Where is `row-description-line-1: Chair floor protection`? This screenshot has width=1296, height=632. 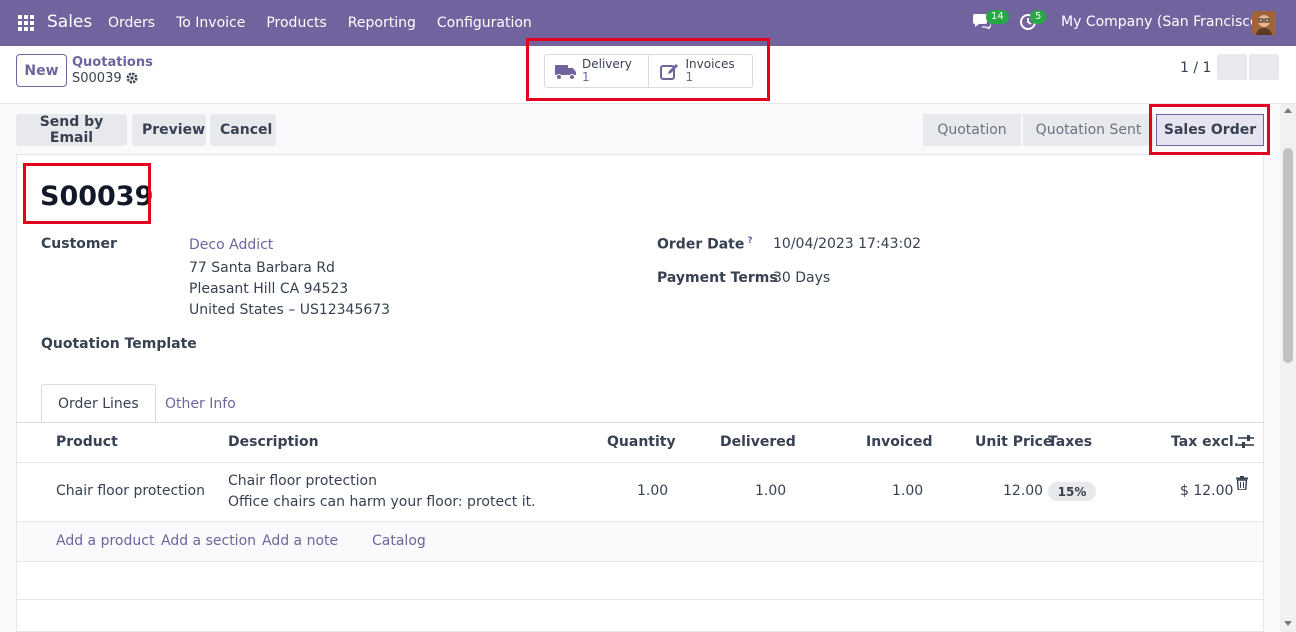
row-description-line-1: Chair floor protection is located at coordinates (302, 481).